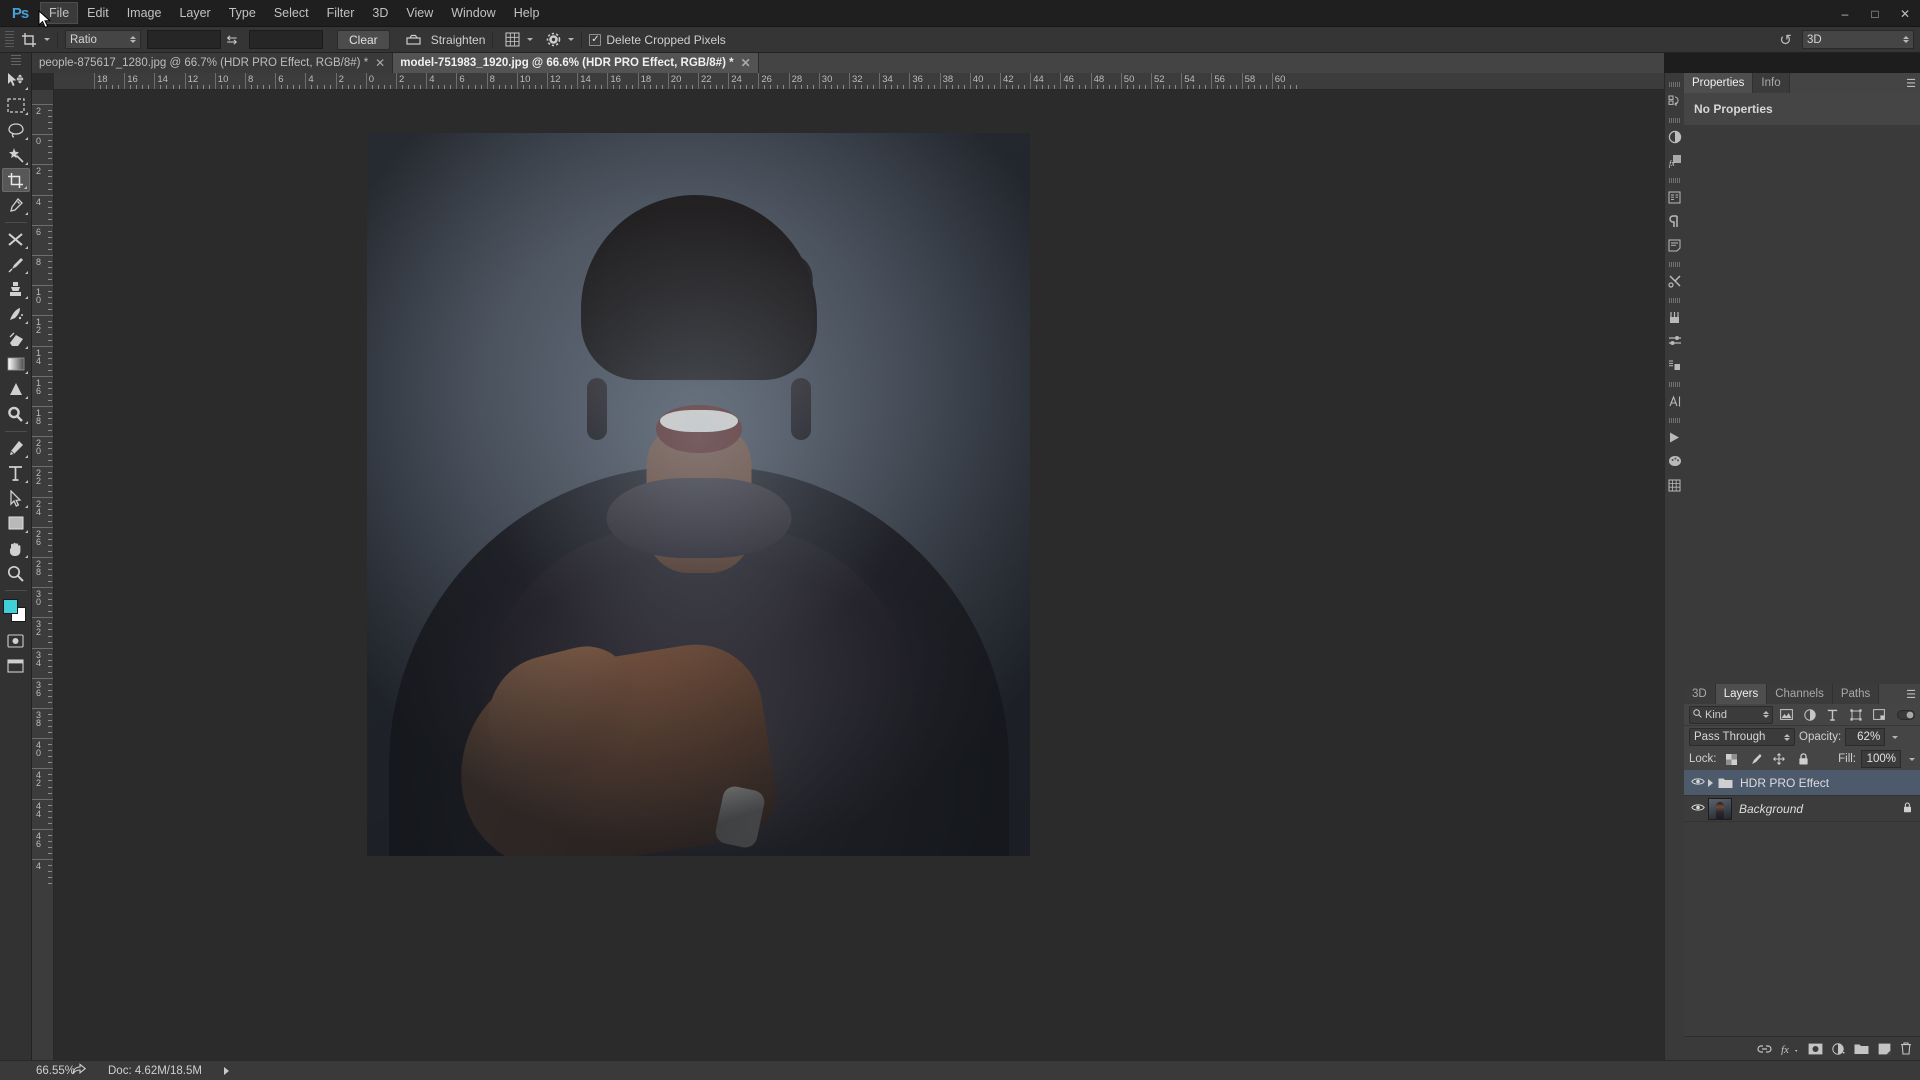 Image resolution: width=1920 pixels, height=1080 pixels. What do you see at coordinates (29, 40) in the screenshot?
I see `crop-tool-icon` at bounding box center [29, 40].